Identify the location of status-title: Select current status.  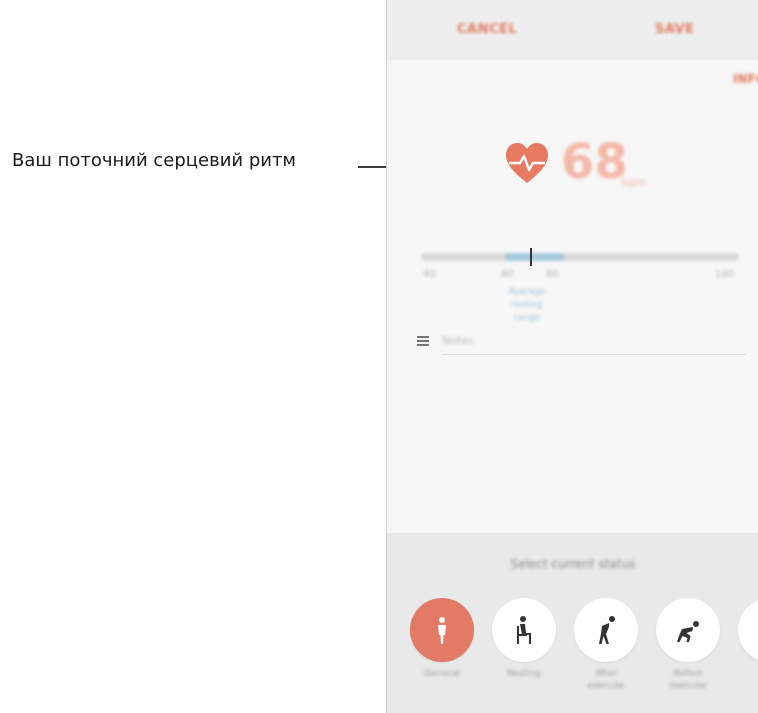
(573, 564).